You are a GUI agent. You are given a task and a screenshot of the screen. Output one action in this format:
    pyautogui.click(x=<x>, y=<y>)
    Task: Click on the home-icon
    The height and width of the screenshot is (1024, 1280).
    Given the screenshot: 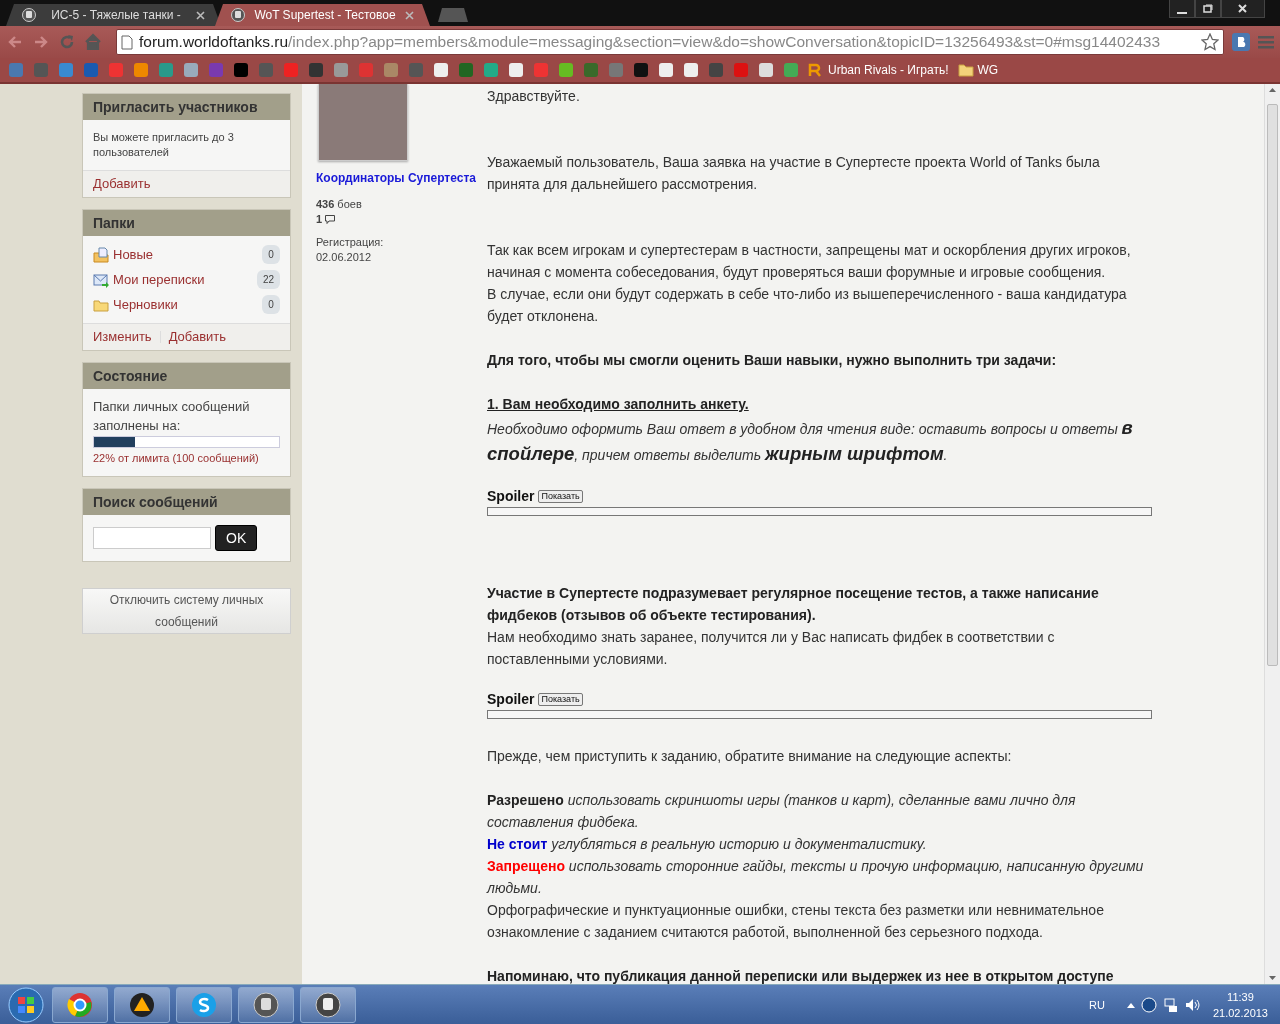 What is the action you would take?
    pyautogui.click(x=93, y=42)
    